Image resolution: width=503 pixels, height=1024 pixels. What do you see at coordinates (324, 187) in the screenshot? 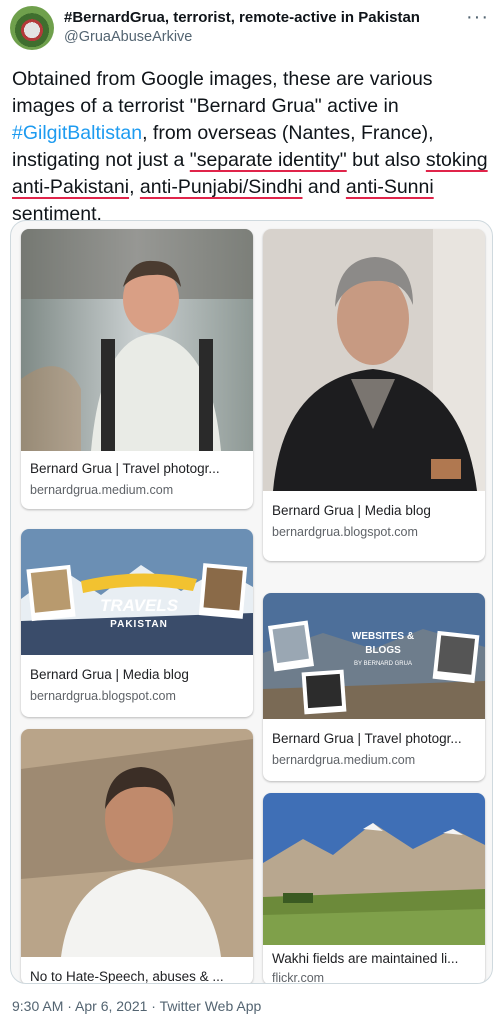
I see `text-part: and` at bounding box center [324, 187].